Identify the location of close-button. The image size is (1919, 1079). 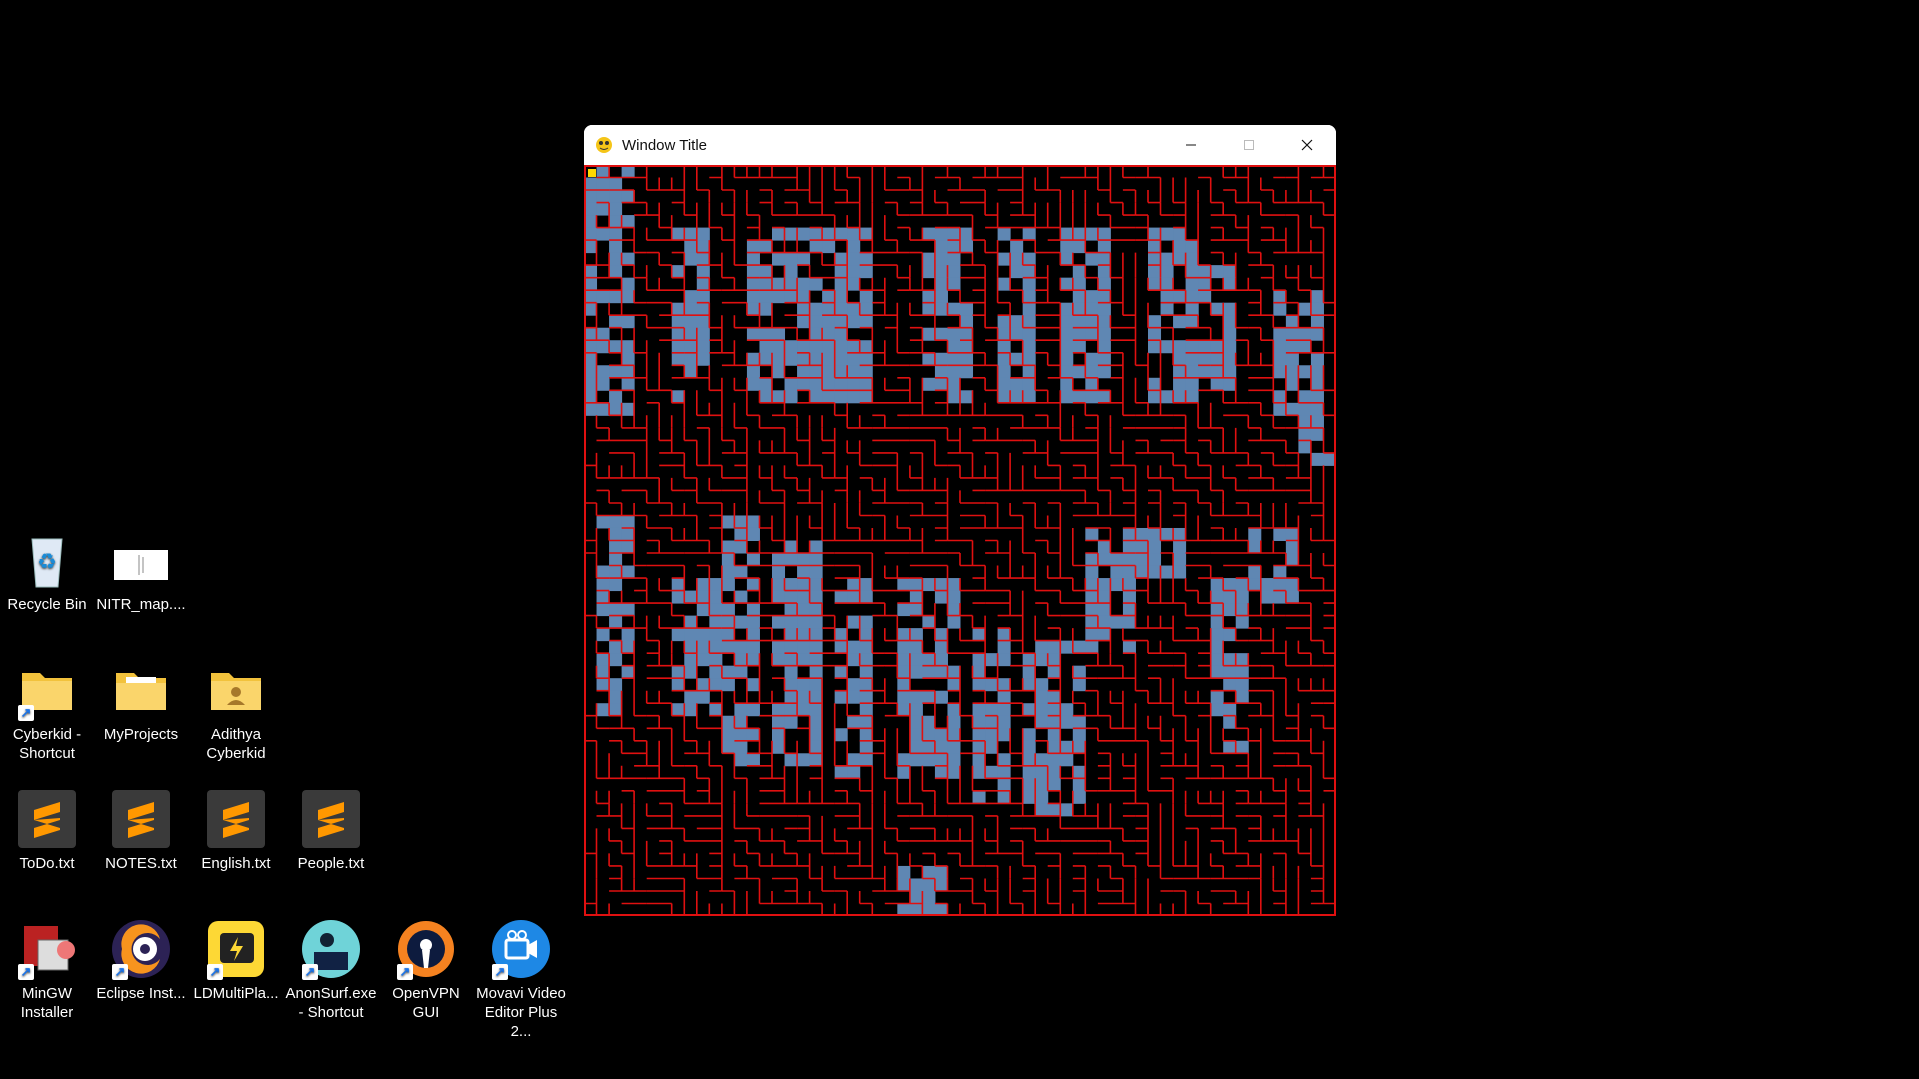
(1307, 145).